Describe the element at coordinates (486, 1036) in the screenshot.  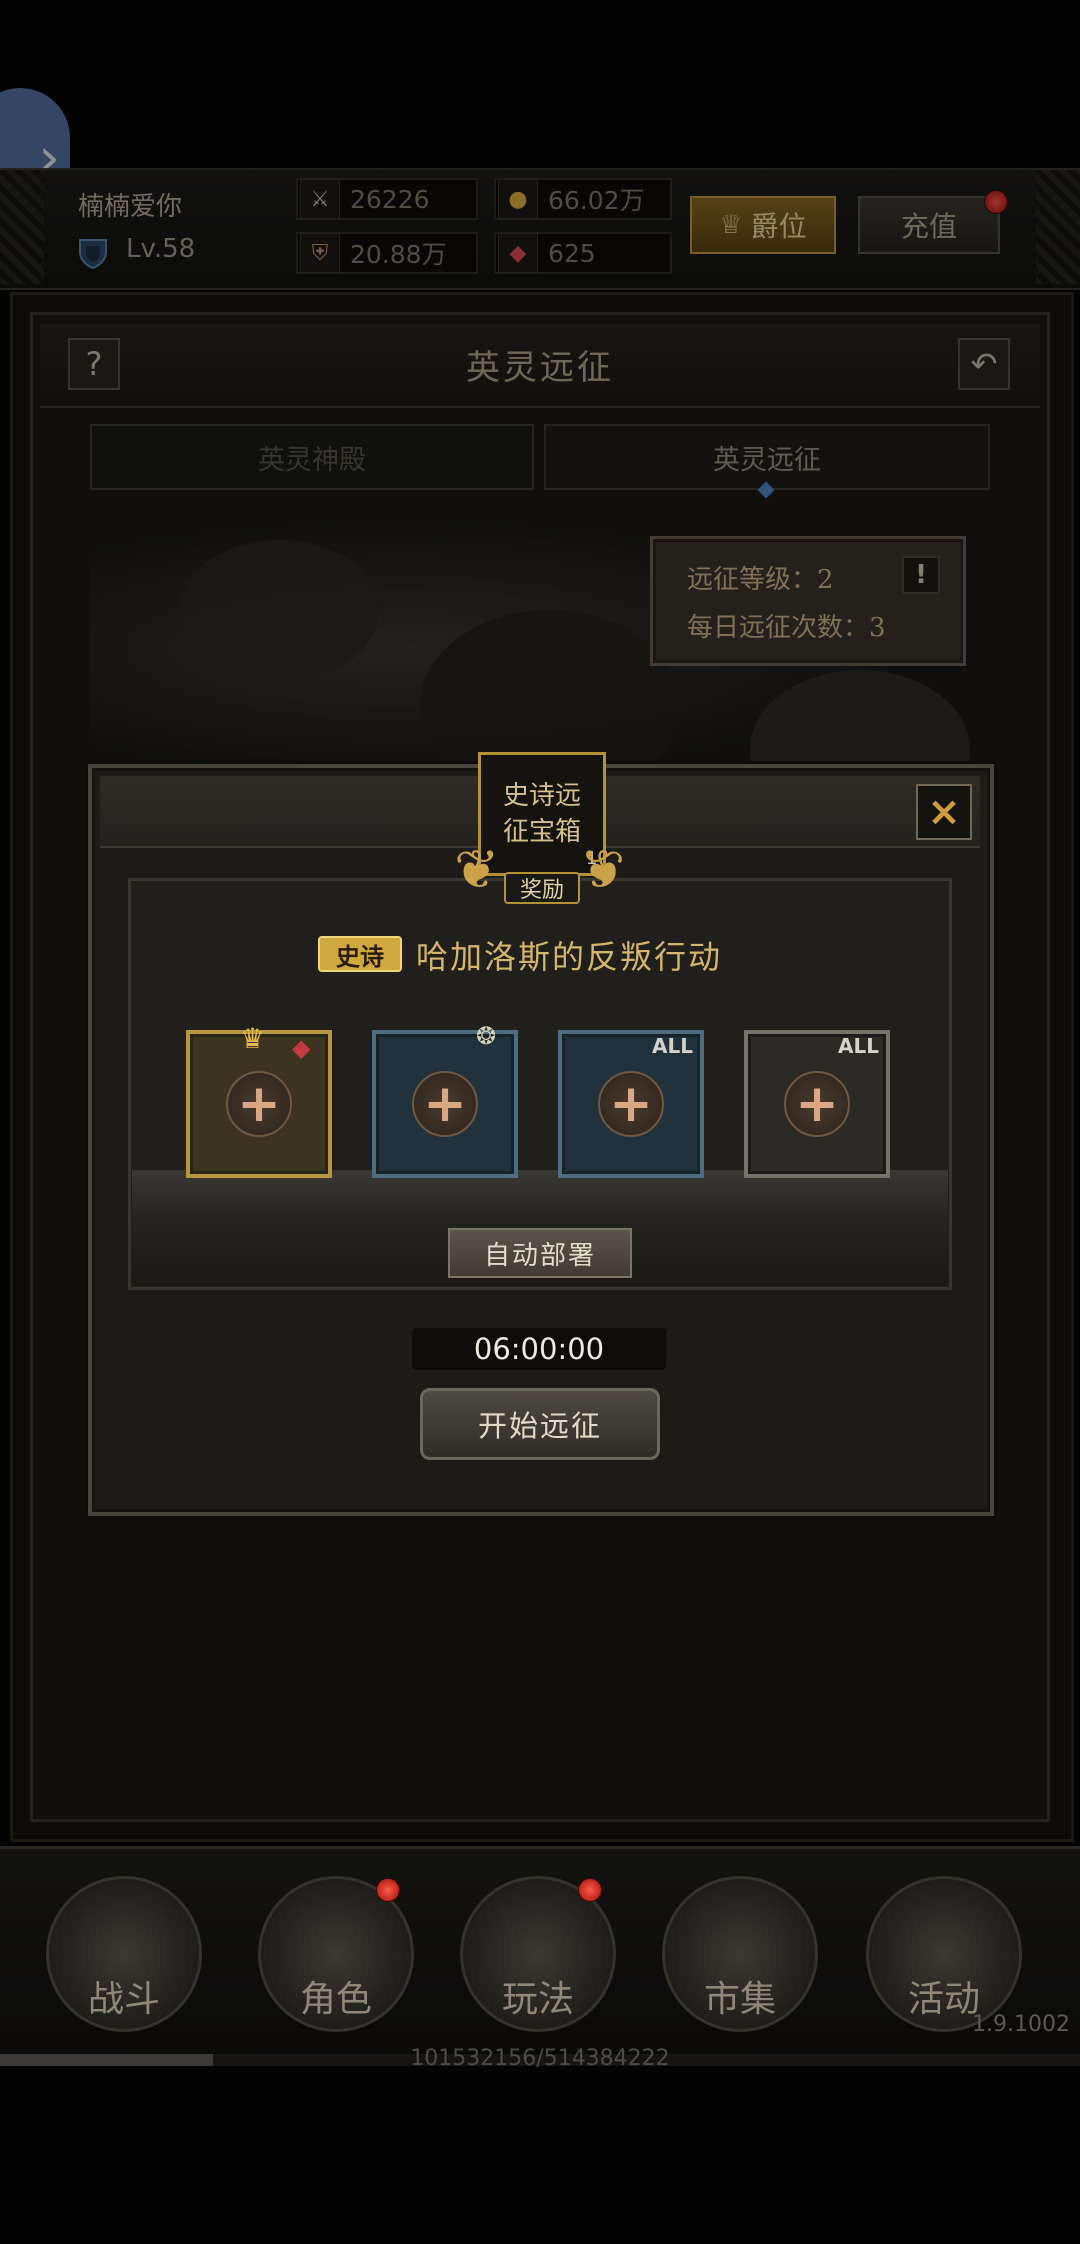
I see `class-emblem-icon: ❂` at that location.